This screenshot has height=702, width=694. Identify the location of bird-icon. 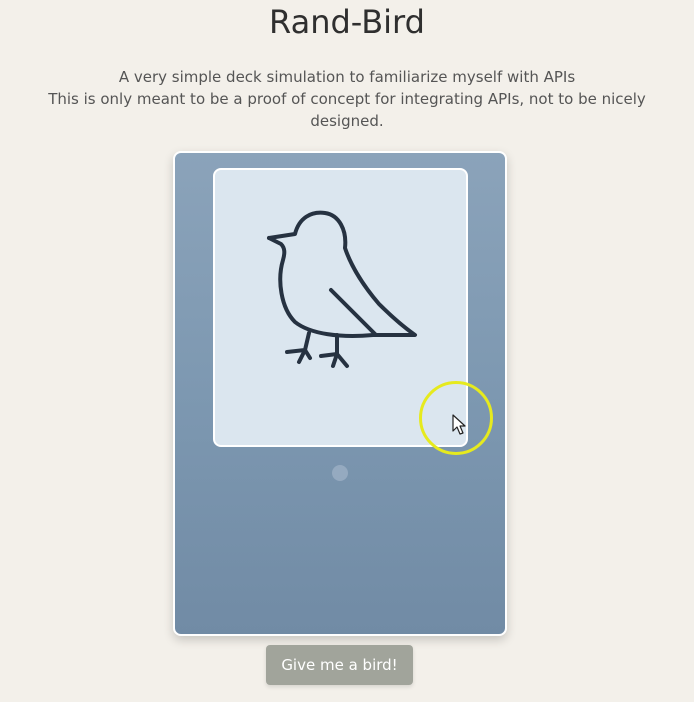
(342, 289).